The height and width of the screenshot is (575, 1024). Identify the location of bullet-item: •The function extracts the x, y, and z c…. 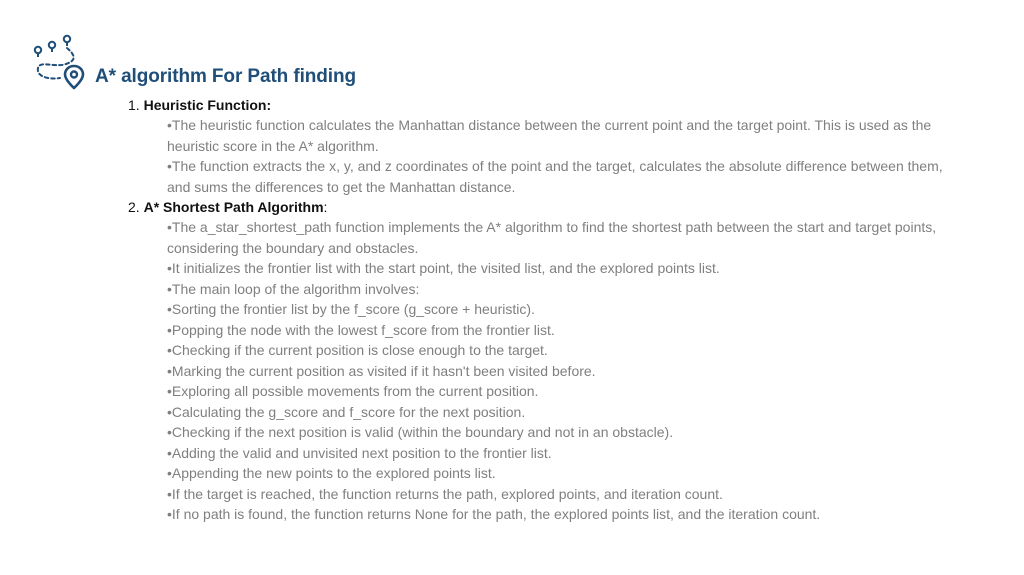
(555, 176).